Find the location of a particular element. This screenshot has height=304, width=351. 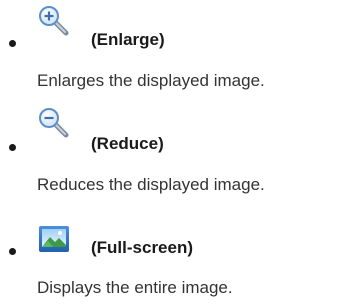

item-label: (Reduce) is located at coordinates (127, 143).